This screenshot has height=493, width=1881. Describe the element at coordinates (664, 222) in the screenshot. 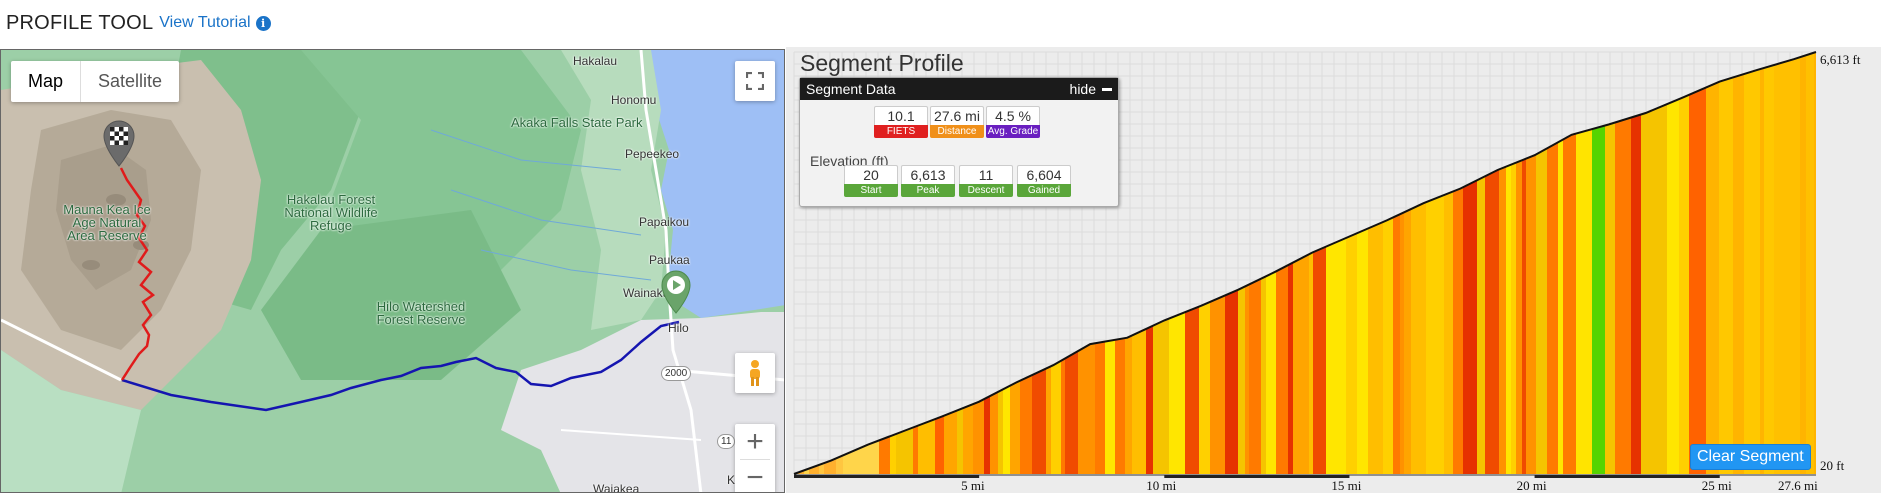

I see `map-label-papaikou: Papaikou` at that location.